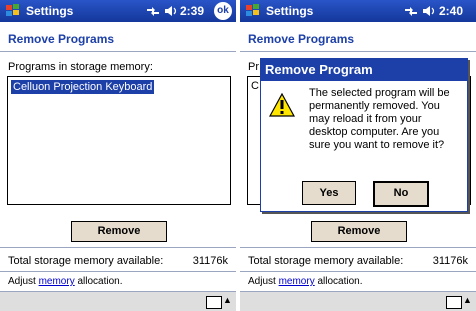 The height and width of the screenshot is (311, 476). I want to click on clock: 2:40, so click(451, 11).